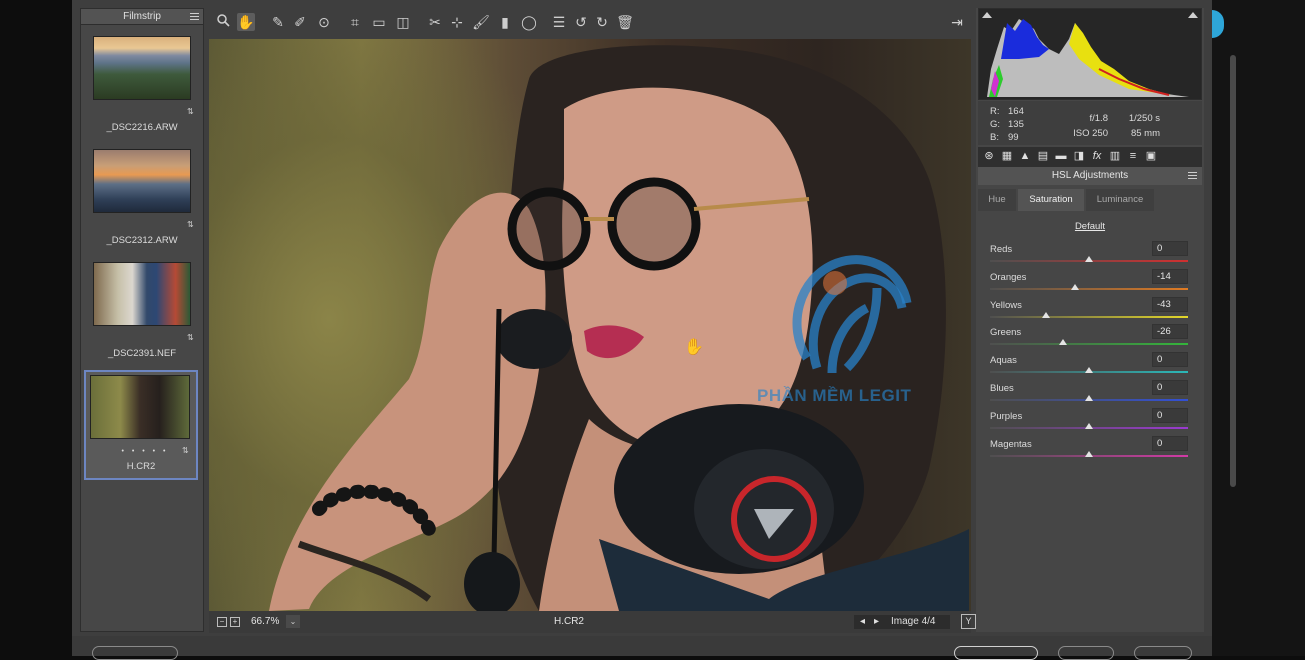 The width and height of the screenshot is (1305, 660). What do you see at coordinates (300, 22) in the screenshot?
I see `color-sampler-tool-icon: ✐` at bounding box center [300, 22].